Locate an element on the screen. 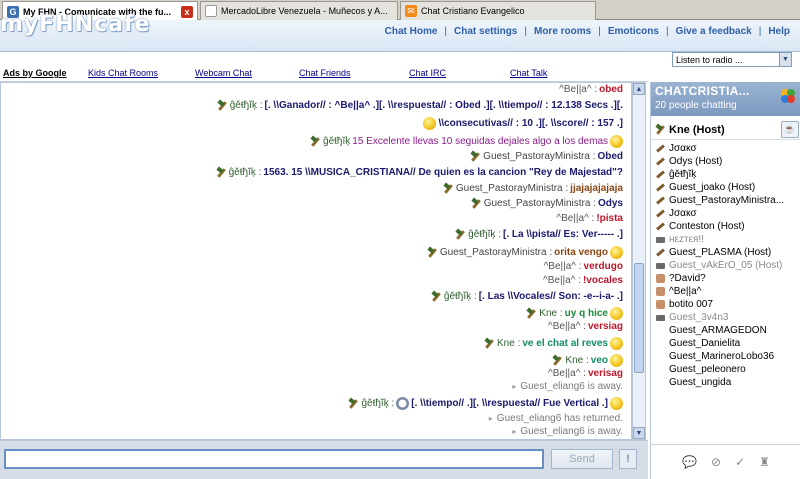  user-item: Guest_ungida is located at coordinates (725, 382).